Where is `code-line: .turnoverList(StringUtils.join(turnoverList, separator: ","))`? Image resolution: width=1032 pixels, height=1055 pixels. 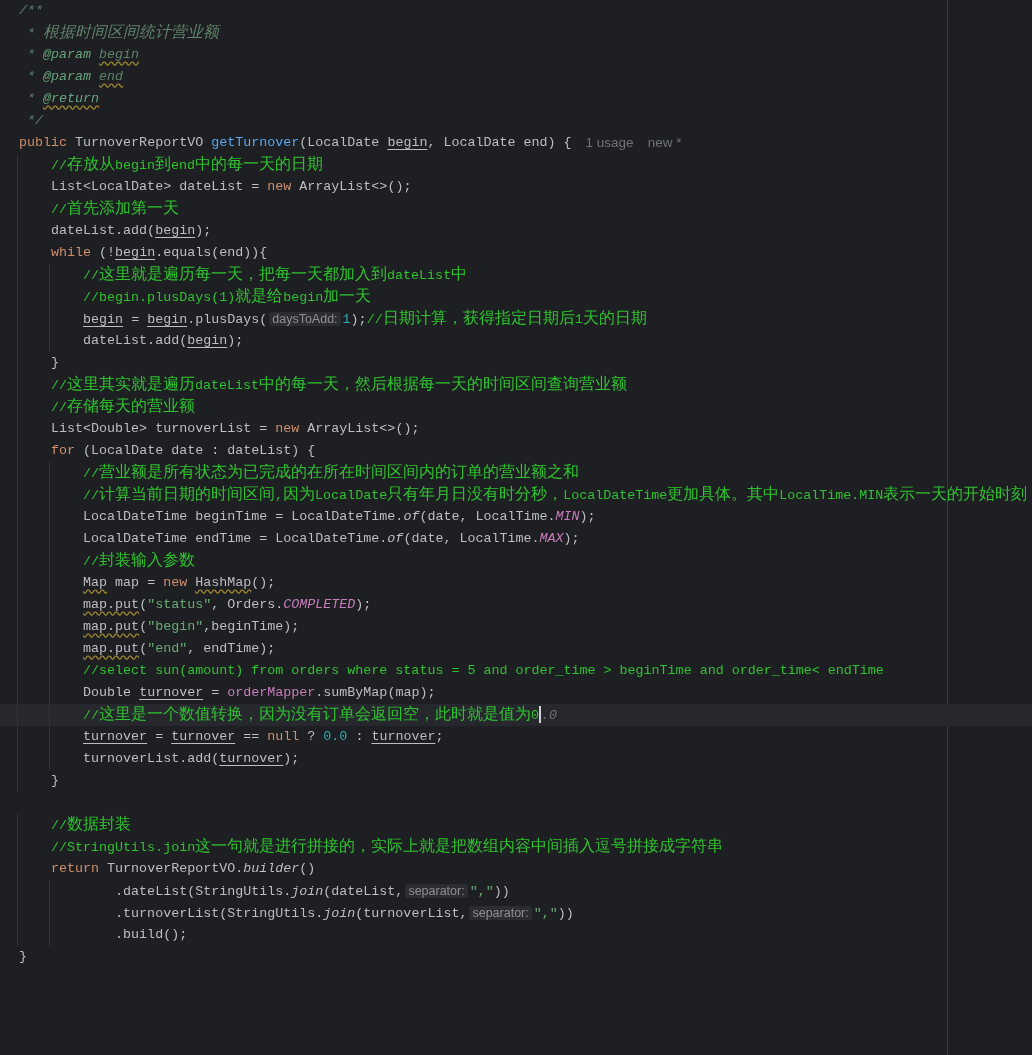 code-line: .turnoverList(StringUtils.join(turnoverList, separator: ",")) is located at coordinates (344, 913).